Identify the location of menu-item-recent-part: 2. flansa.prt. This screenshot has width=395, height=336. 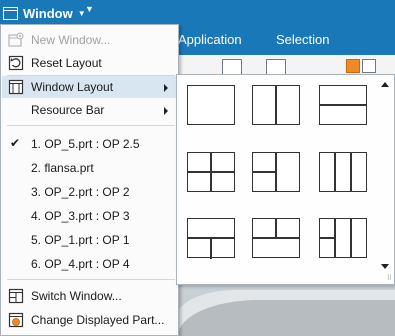
(90, 168).